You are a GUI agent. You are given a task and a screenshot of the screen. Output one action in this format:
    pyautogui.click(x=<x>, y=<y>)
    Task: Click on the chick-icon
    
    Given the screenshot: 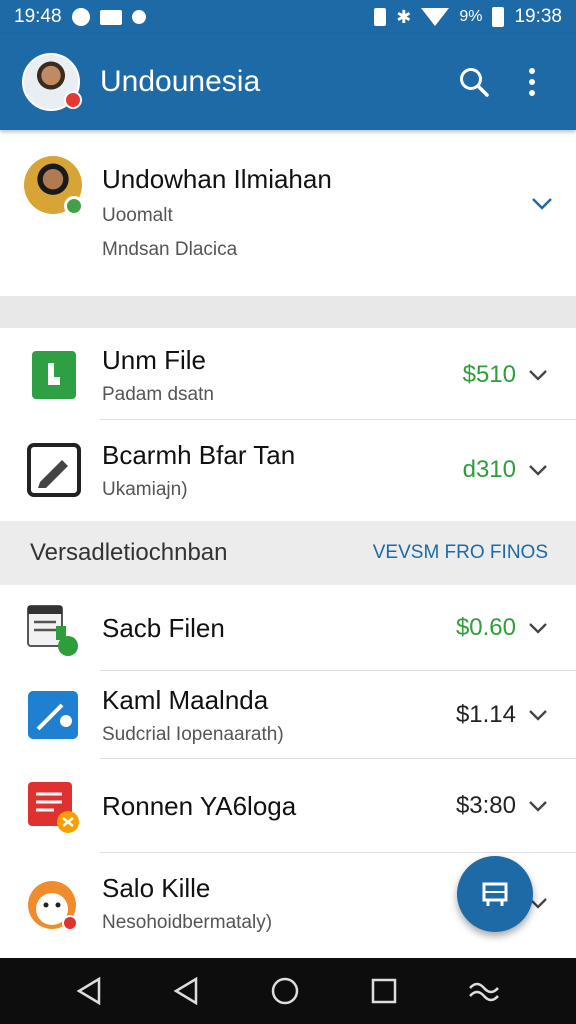 What is the action you would take?
    pyautogui.click(x=54, y=903)
    